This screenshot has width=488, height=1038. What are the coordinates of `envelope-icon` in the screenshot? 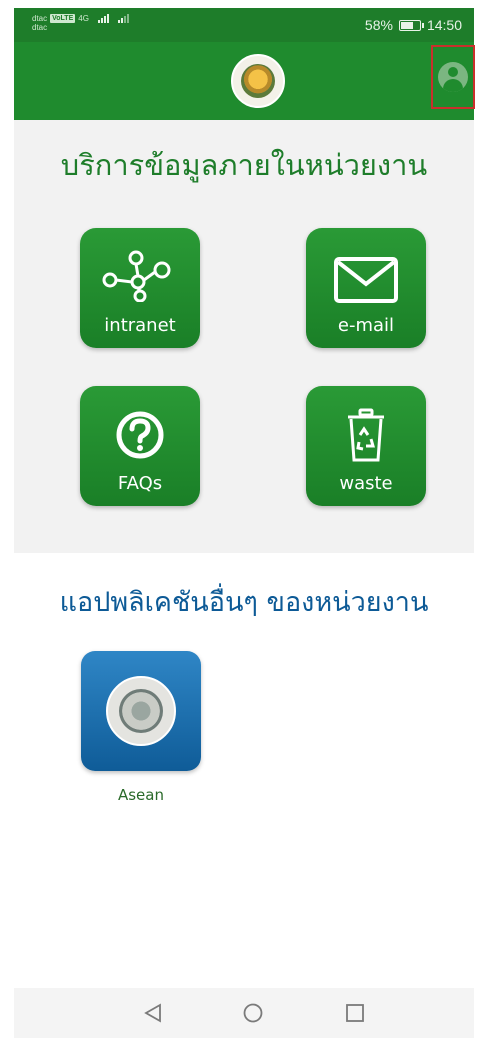 It's located at (366, 280).